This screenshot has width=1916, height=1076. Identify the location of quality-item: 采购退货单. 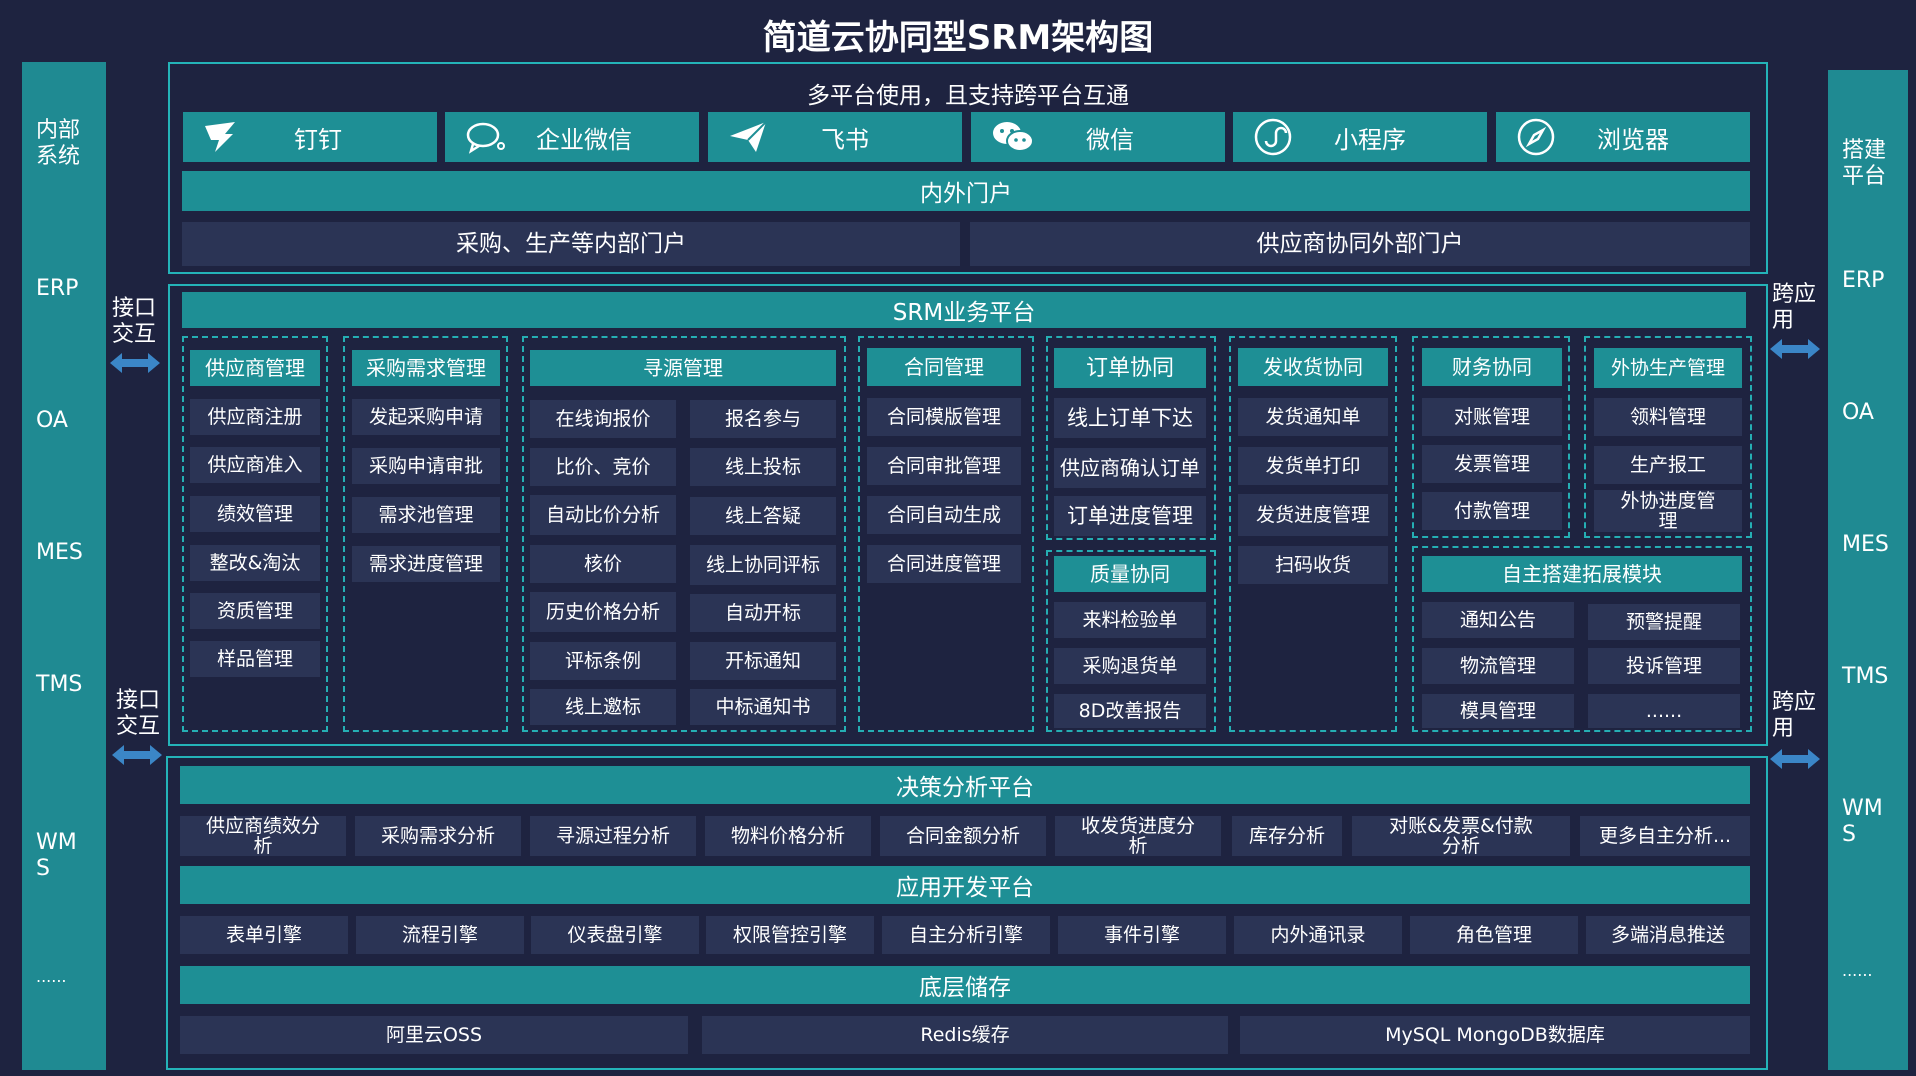
(1130, 666).